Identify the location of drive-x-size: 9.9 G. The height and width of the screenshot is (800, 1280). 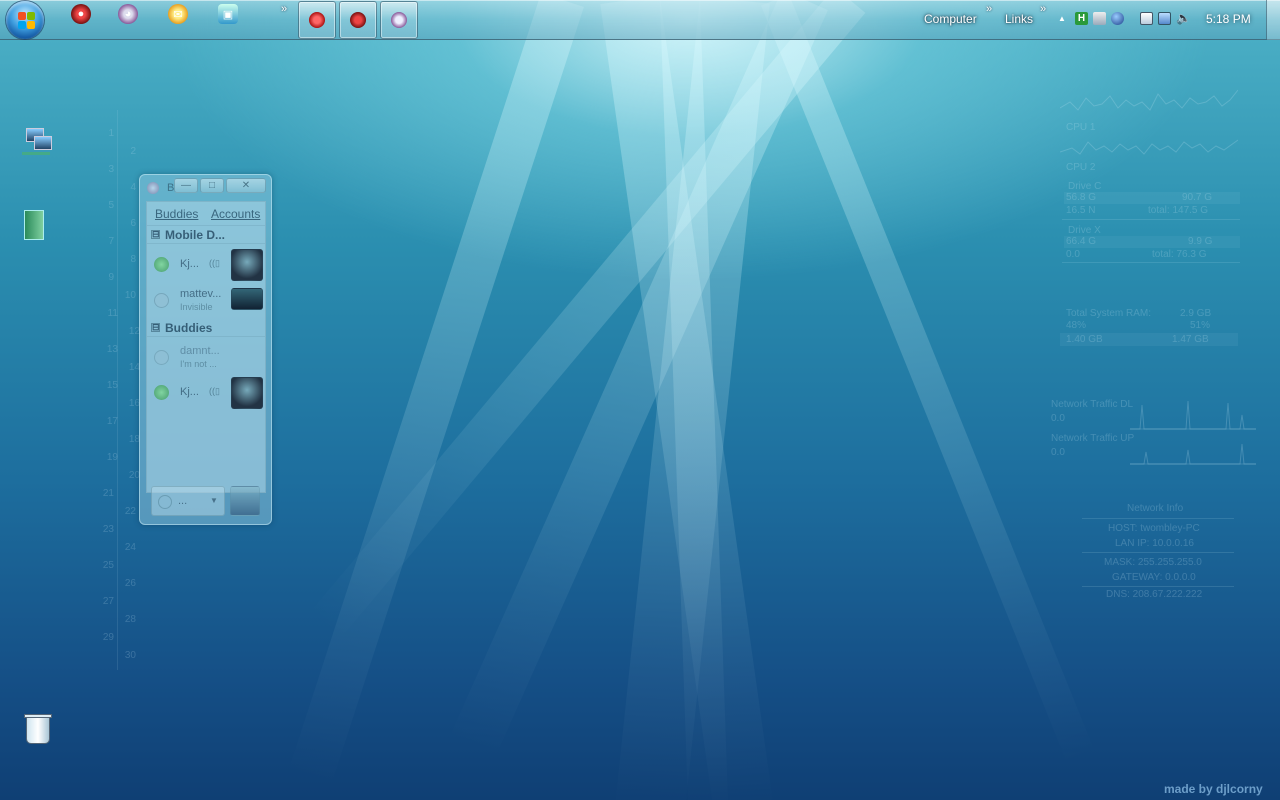
(1200, 241).